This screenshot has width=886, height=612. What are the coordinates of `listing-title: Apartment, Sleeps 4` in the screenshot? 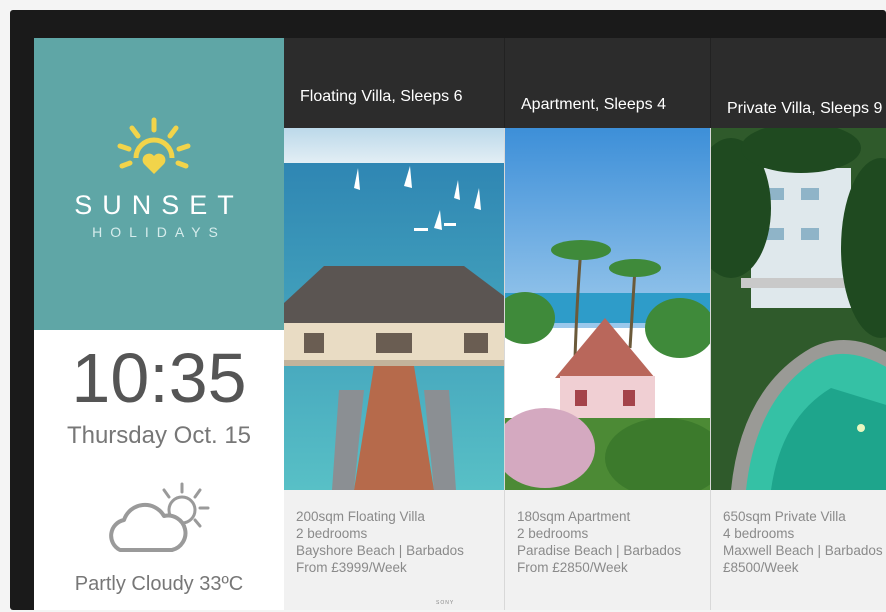 It's located at (593, 104).